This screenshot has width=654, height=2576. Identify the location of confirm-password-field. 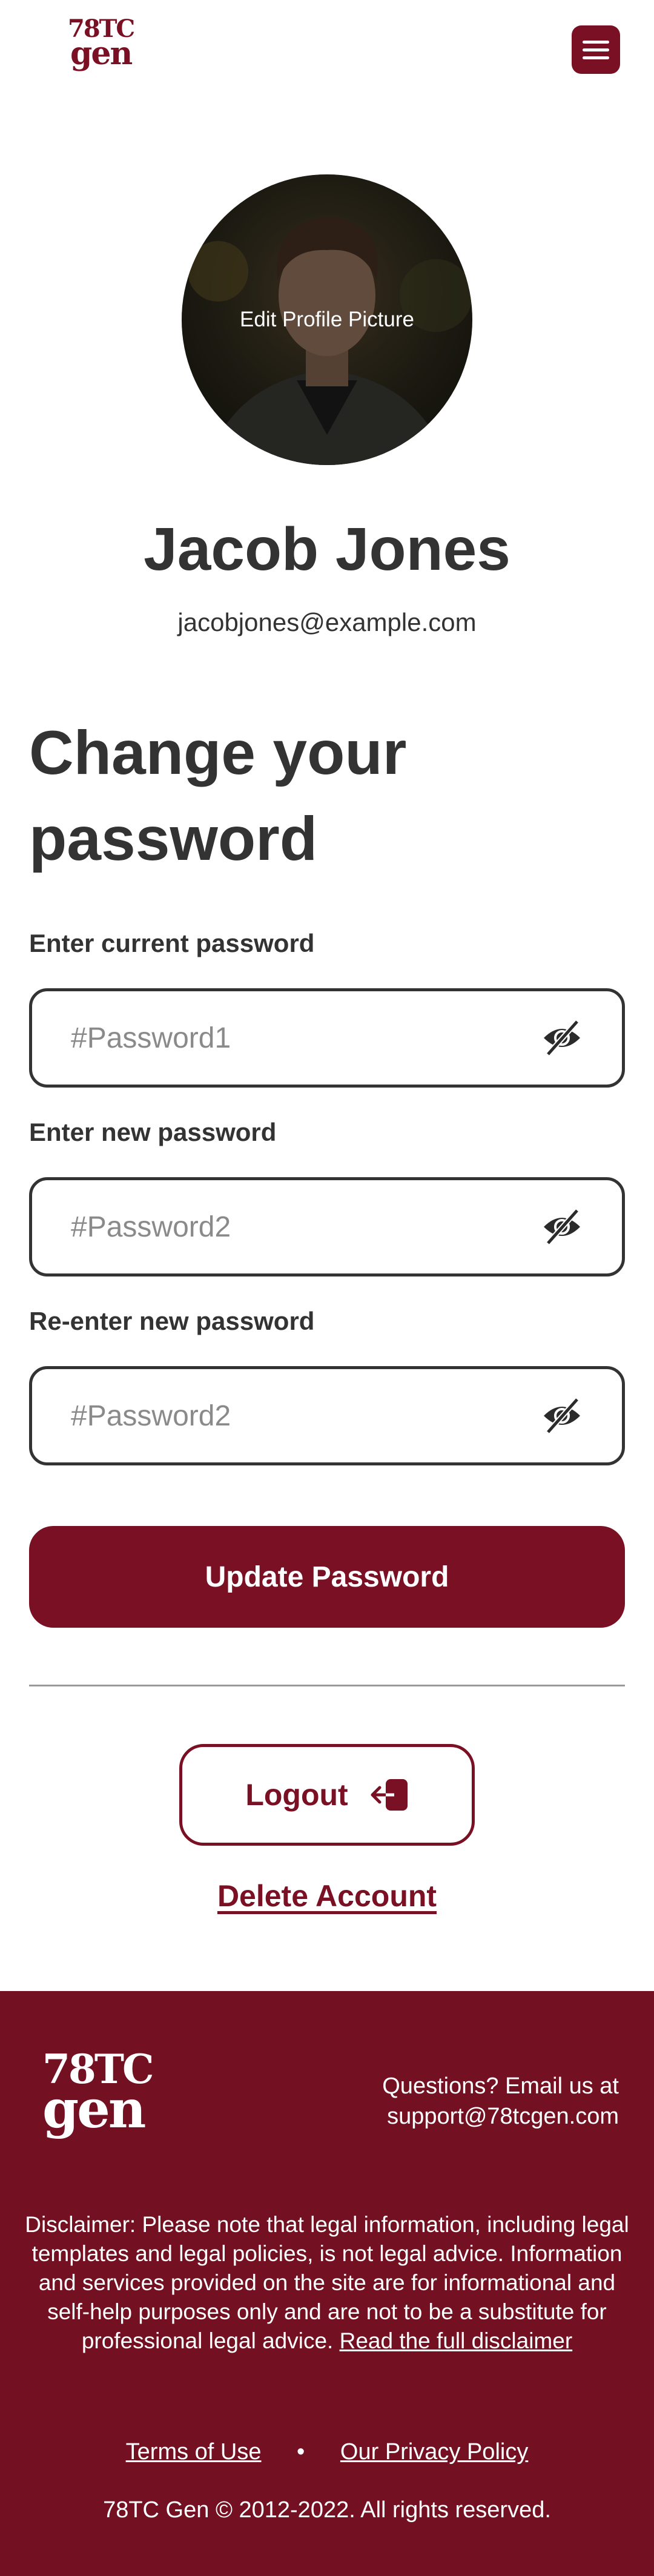
(327, 1415).